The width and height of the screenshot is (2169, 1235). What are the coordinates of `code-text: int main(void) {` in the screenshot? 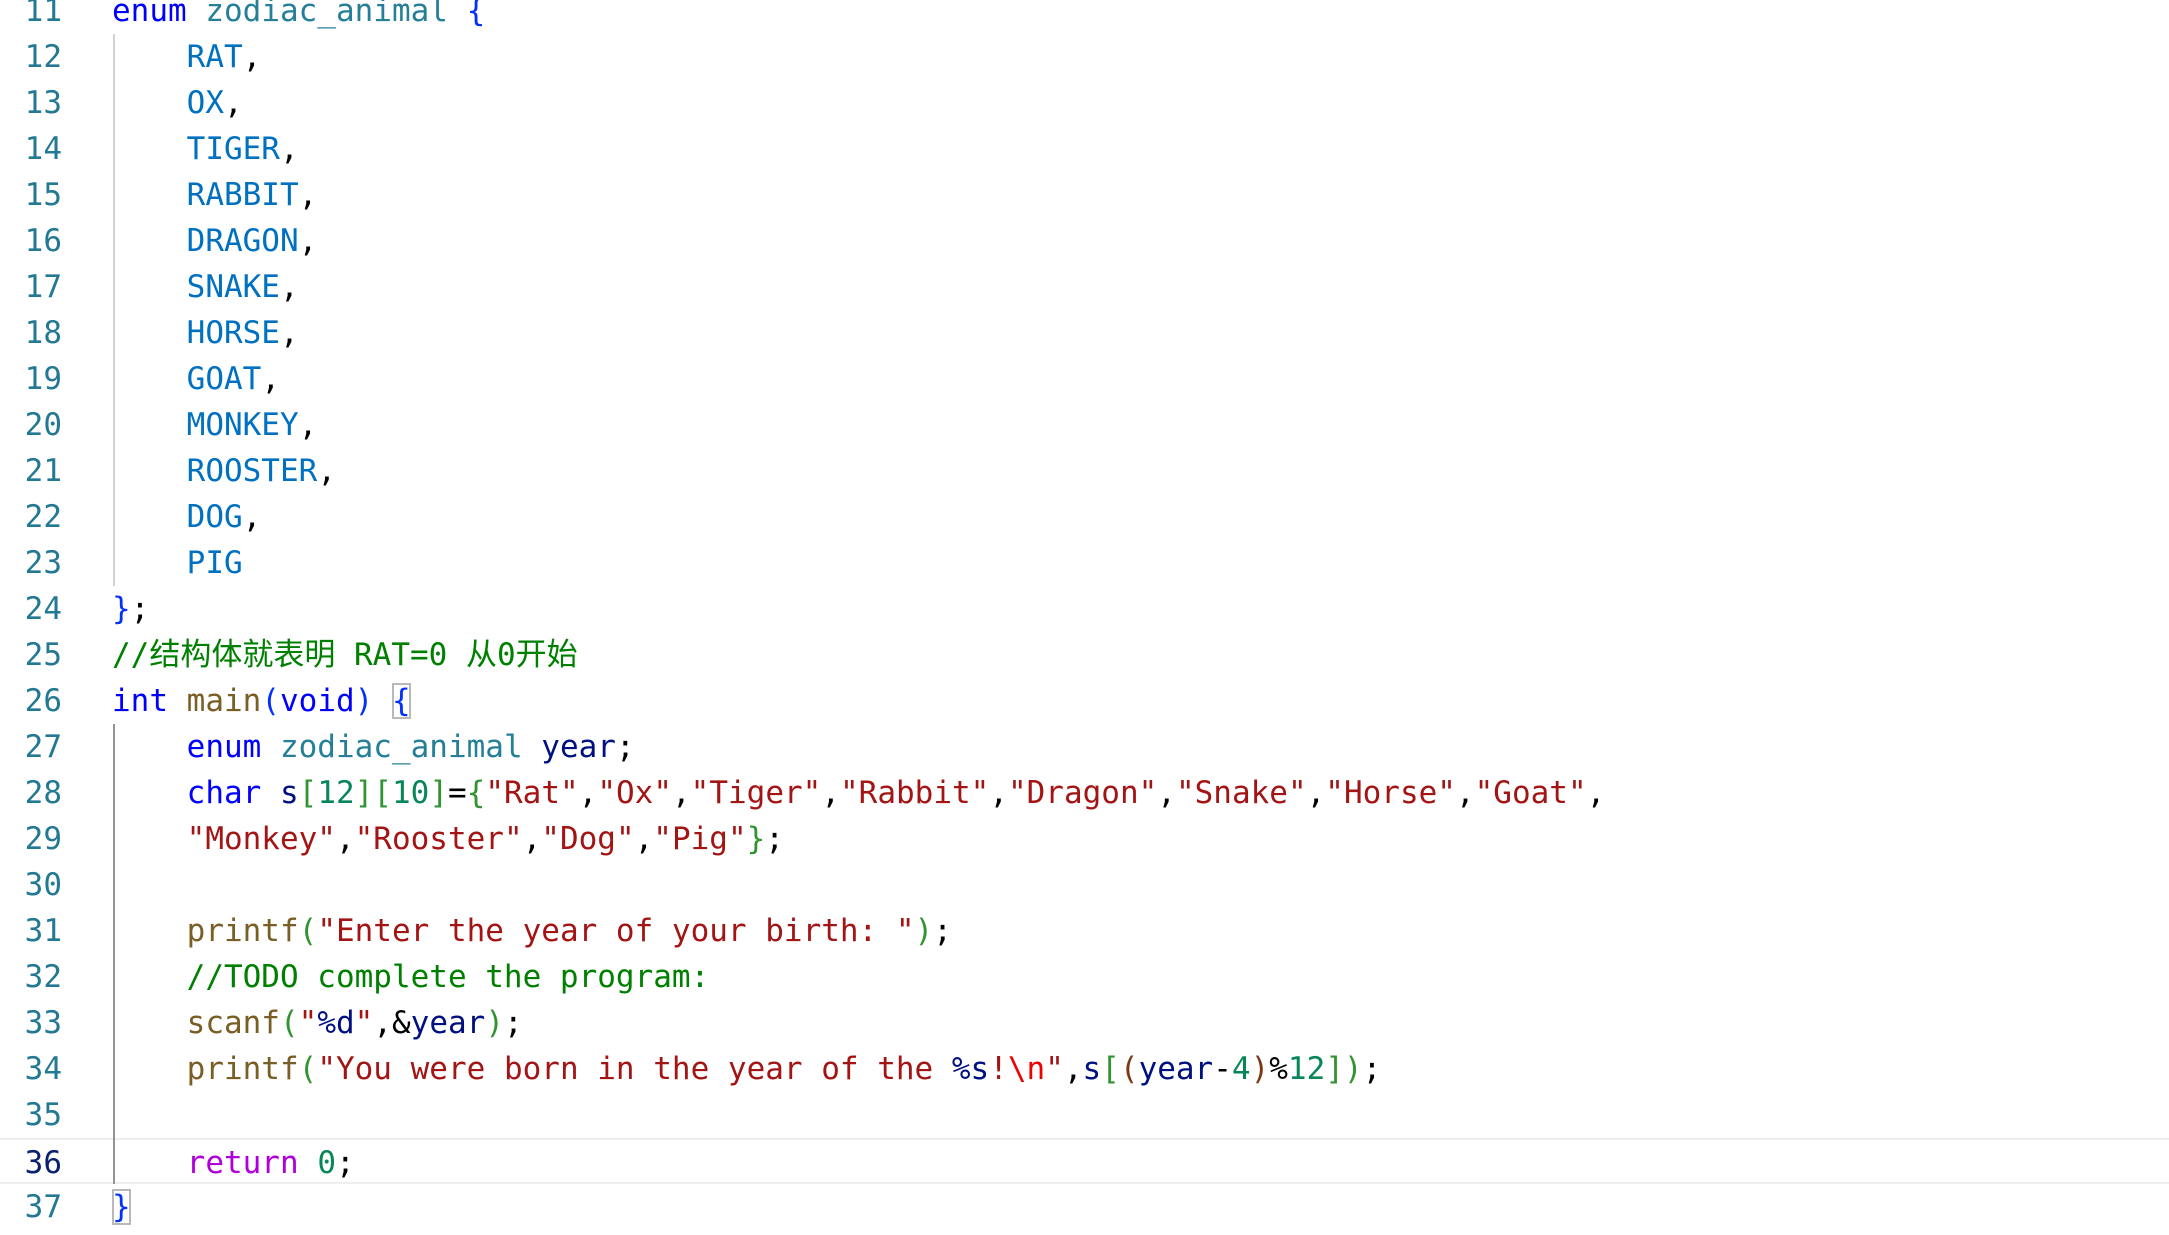 It's located at (261, 701).